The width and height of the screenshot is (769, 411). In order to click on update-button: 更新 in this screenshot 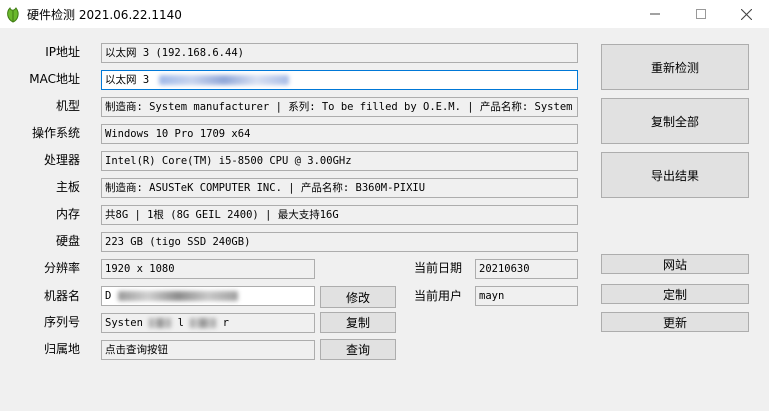, I will do `click(675, 322)`.